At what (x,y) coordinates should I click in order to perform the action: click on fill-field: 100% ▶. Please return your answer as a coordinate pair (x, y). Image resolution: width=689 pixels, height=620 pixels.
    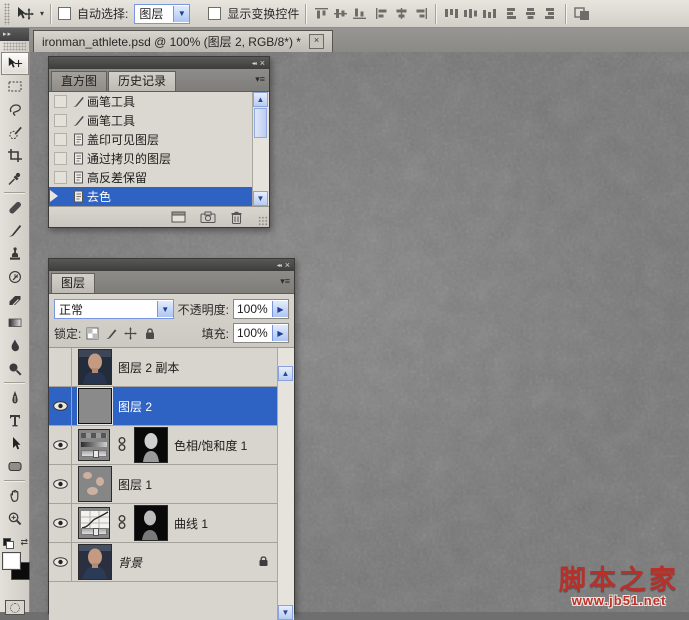
    Looking at the image, I should click on (261, 333).